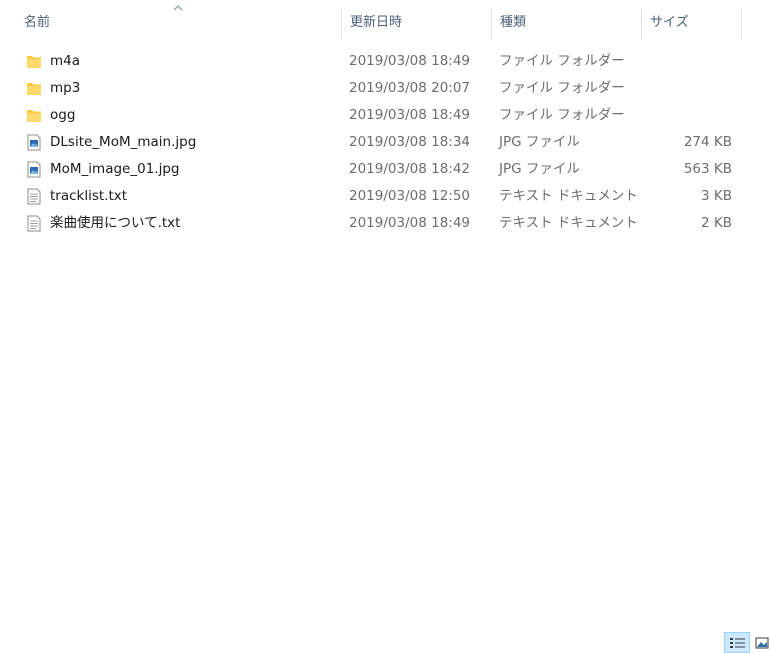 The height and width of the screenshot is (653, 770). I want to click on file-date: 2019/03/08 20:07, so click(410, 88).